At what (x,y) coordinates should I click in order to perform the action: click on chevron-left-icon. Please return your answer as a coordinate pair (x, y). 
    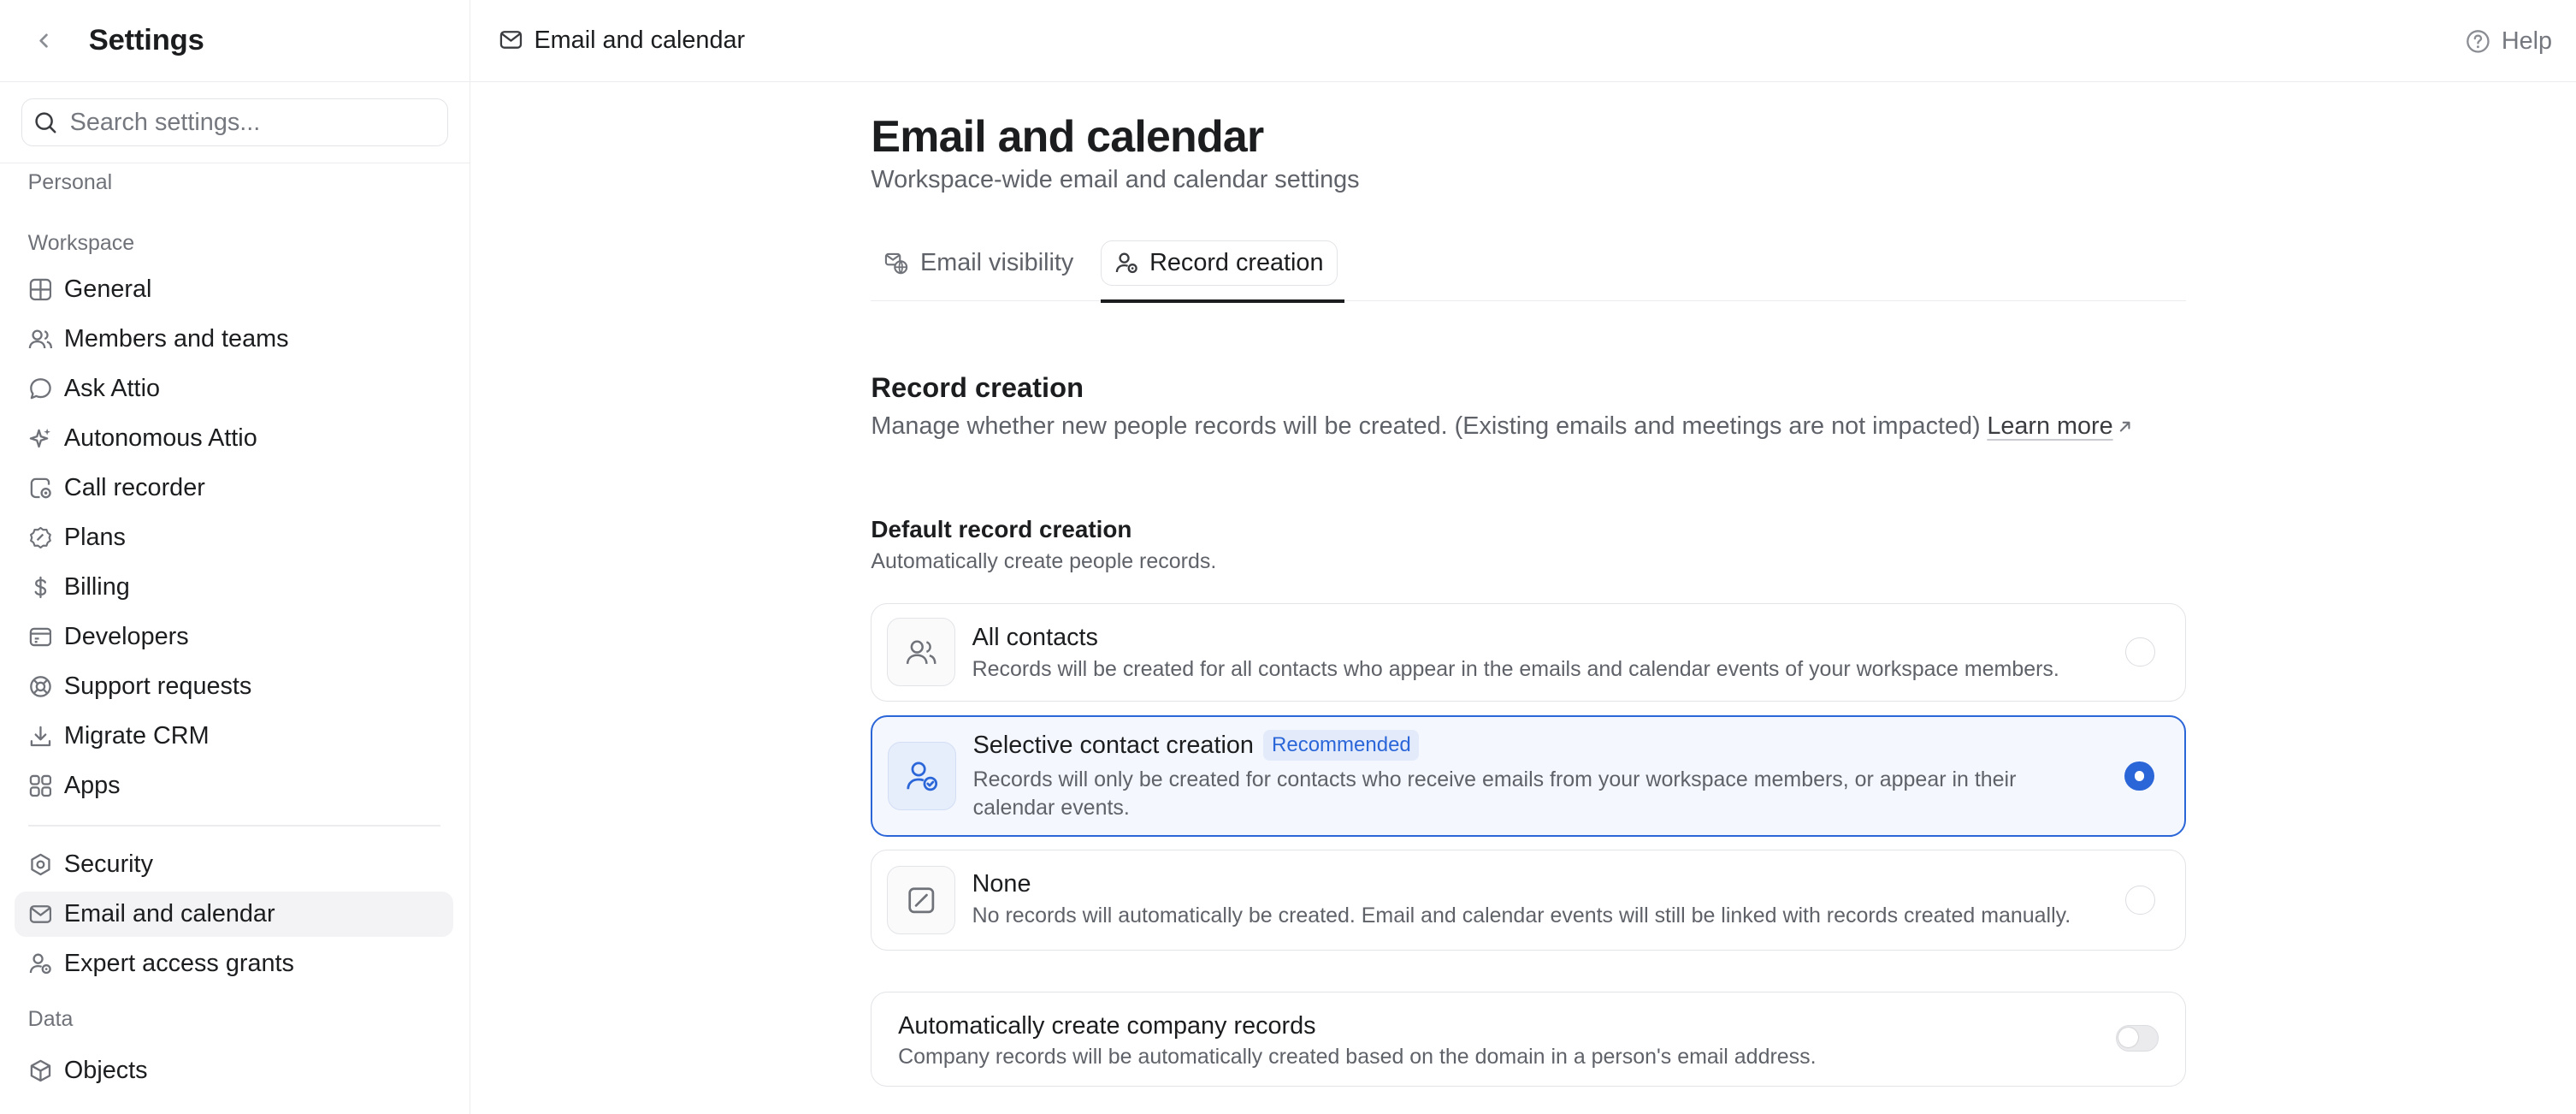
    Looking at the image, I should click on (45, 41).